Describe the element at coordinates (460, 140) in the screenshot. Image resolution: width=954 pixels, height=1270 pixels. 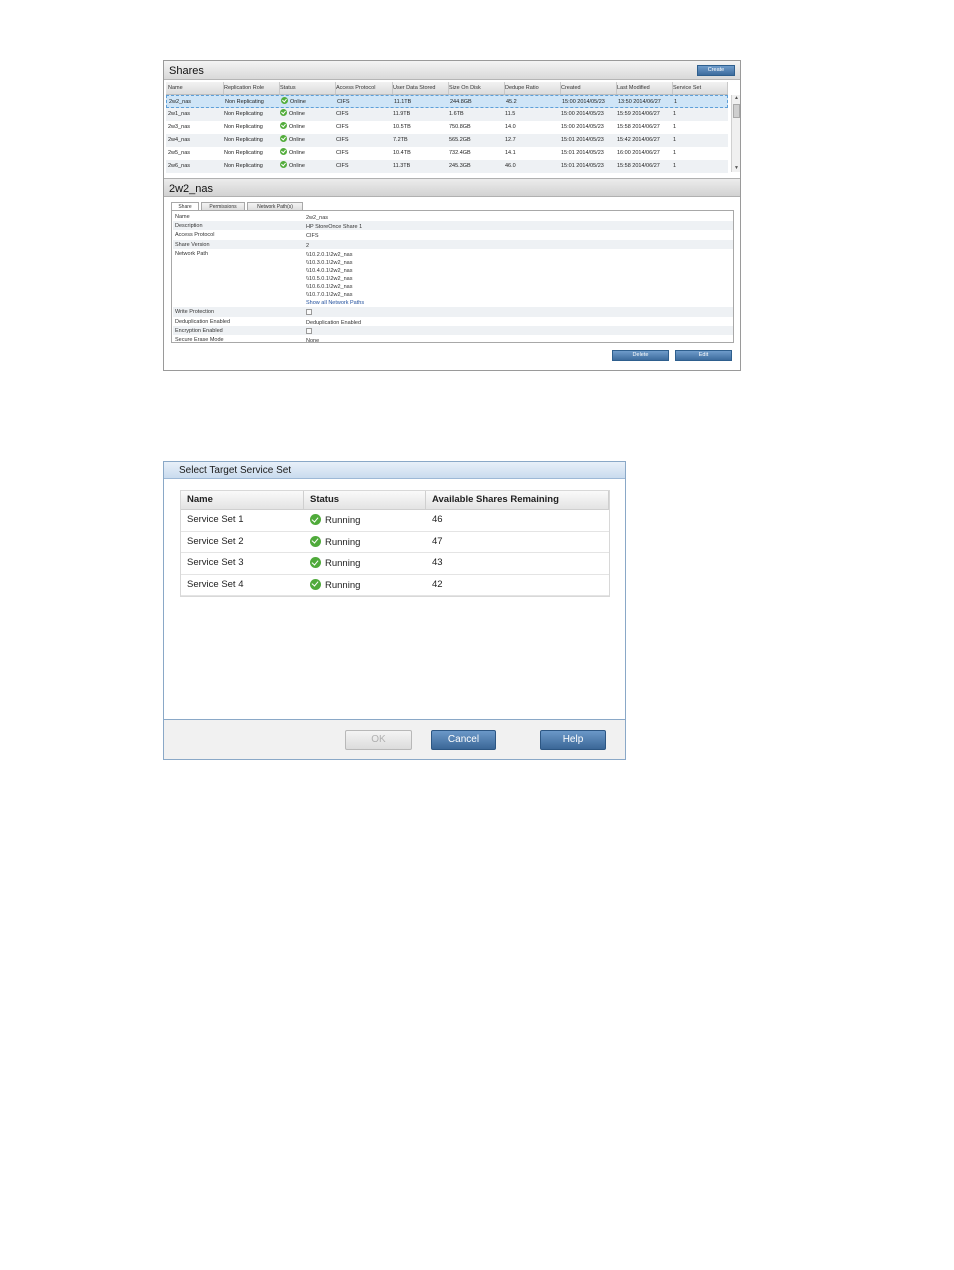
I see `share-cell: 565.2GB` at that location.